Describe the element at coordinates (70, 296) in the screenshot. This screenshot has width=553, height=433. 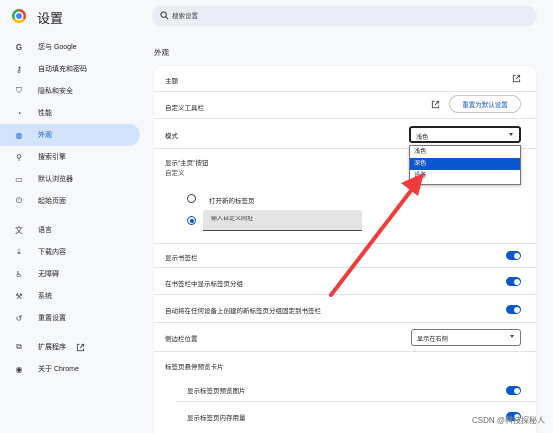
I see `sidebar-item-system: ⚒ 系统` at that location.